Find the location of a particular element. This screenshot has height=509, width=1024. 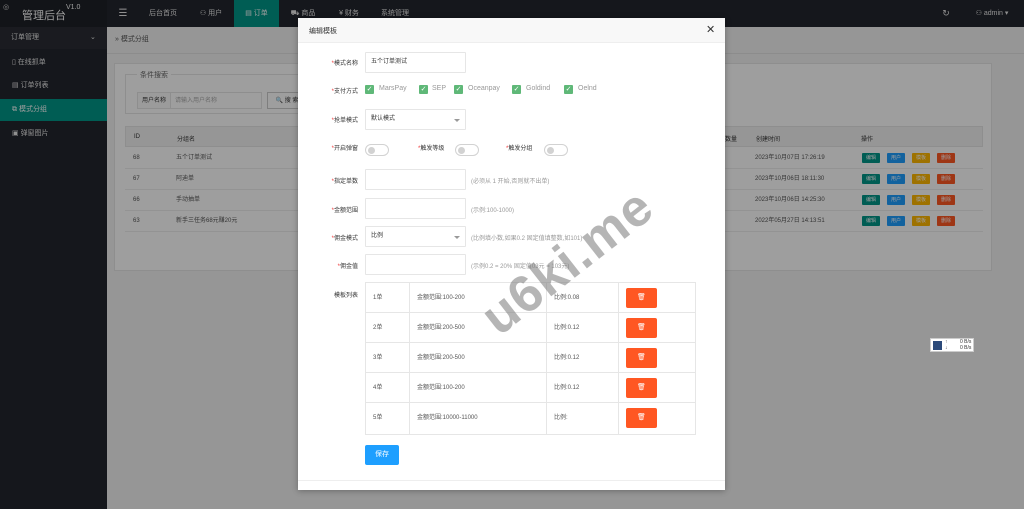

amount-range-label: *金额范围 is located at coordinates (344, 211).